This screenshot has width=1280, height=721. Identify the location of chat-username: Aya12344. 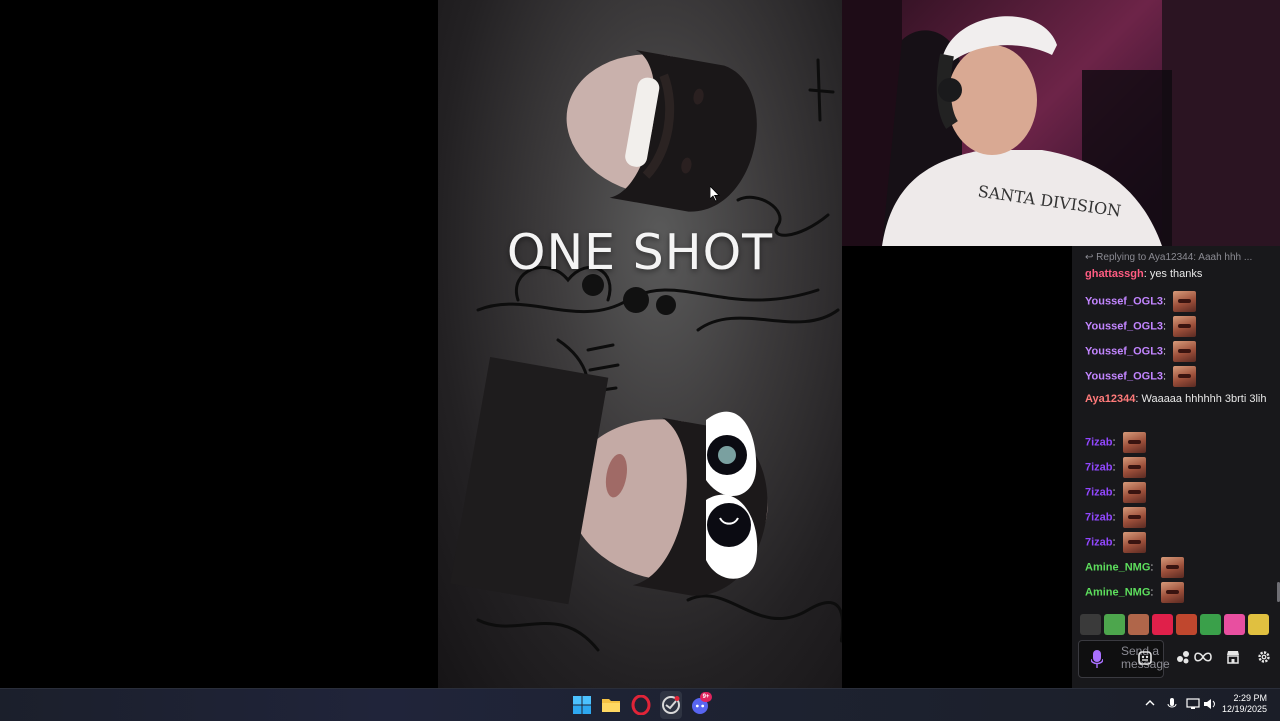
(1110, 399).